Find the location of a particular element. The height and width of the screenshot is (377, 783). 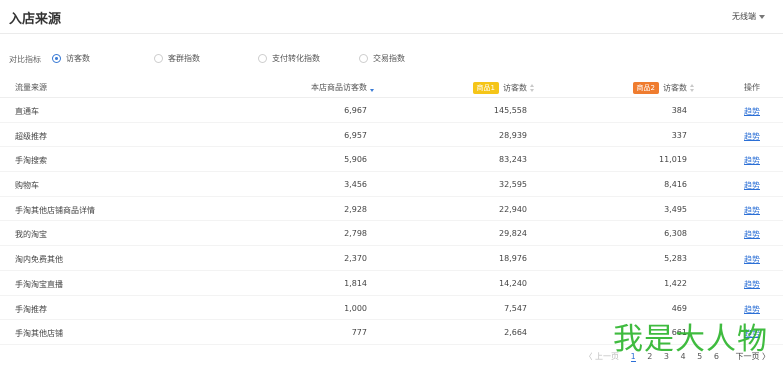

table-row: 手淘其他店铺商品详情 2,928 22,940 3,495 趋势 is located at coordinates (391, 209).